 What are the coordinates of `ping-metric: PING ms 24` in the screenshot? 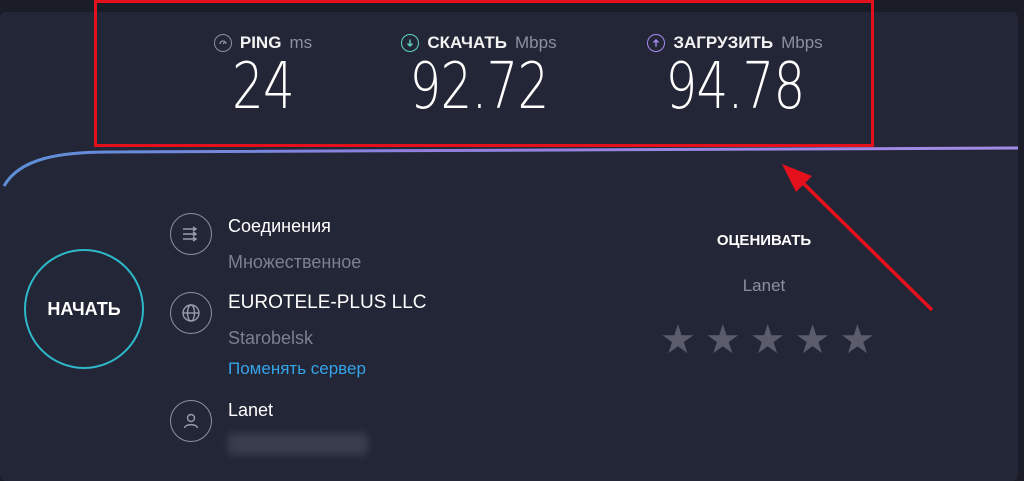 It's located at (263, 76).